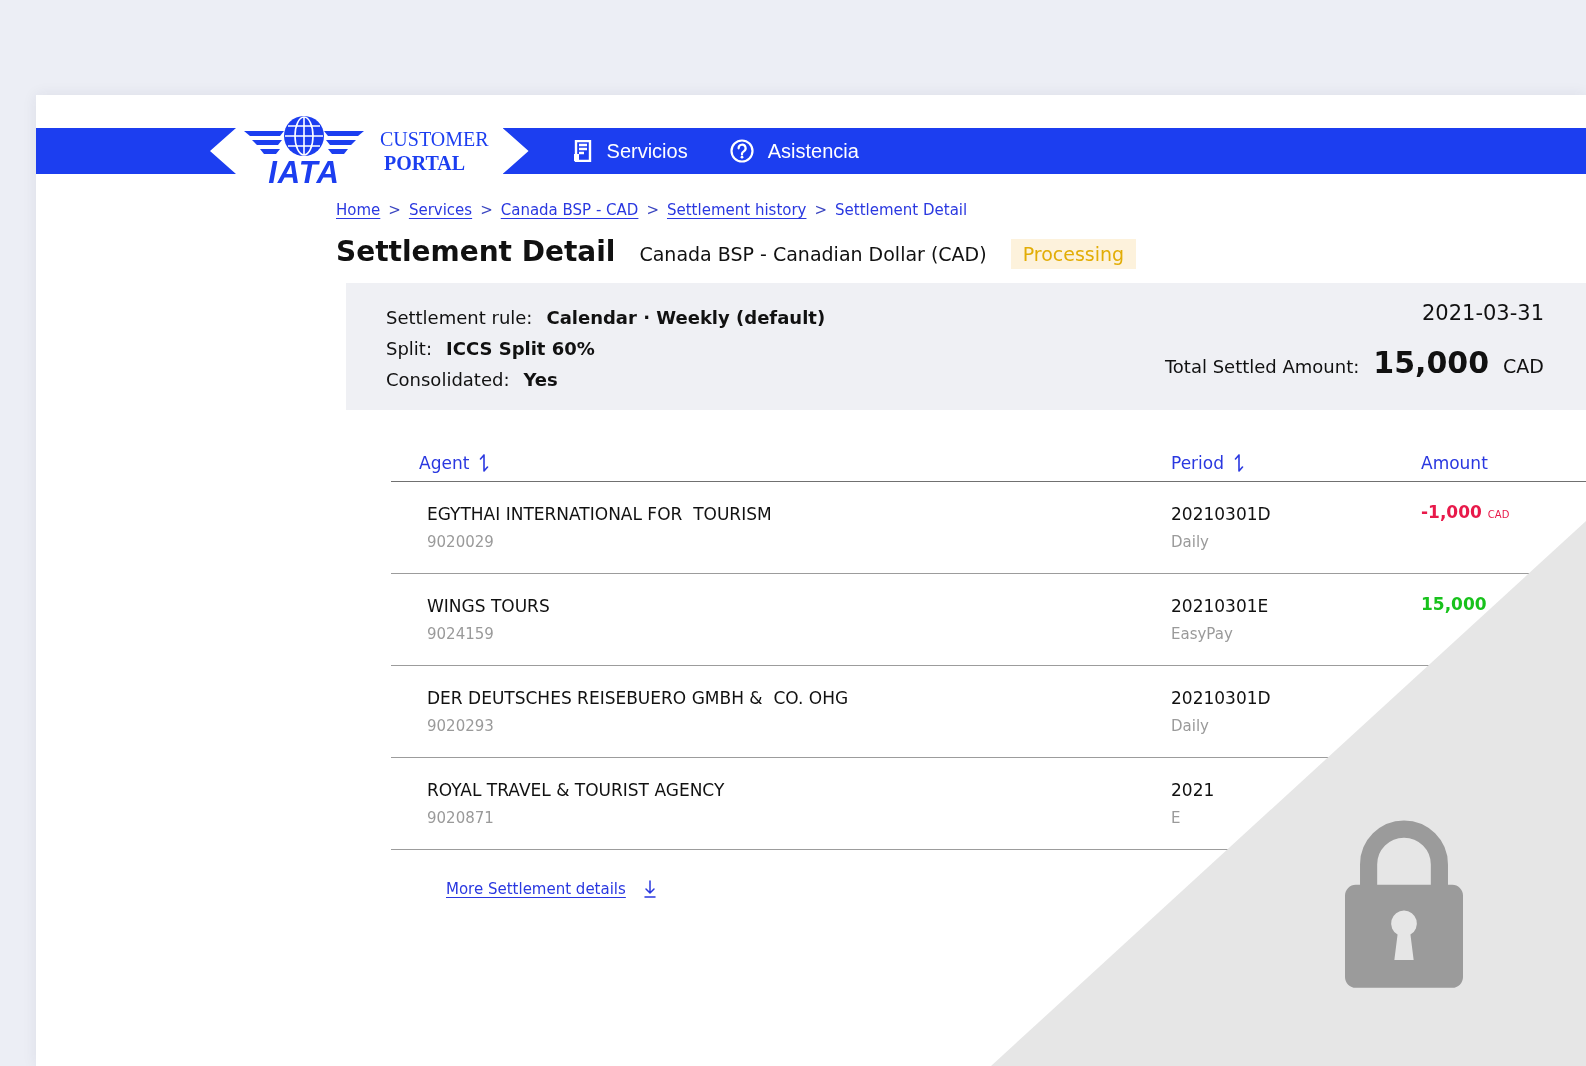 This screenshot has width=1586, height=1066. I want to click on settlement-date: 2021-03-31, so click(1482, 313).